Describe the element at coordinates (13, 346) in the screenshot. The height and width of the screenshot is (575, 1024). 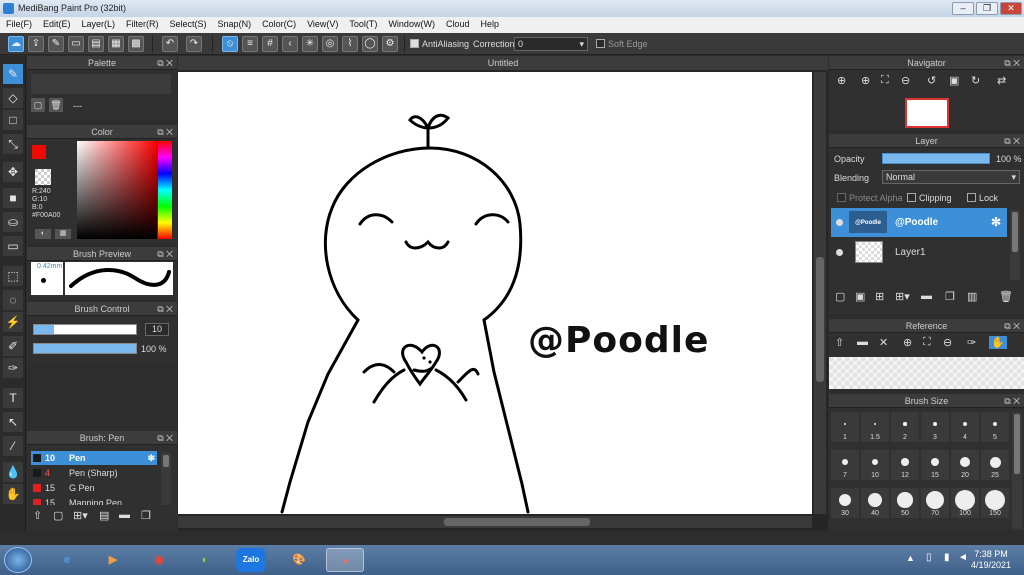
I see `select-pen-tool-icon: ✐` at that location.